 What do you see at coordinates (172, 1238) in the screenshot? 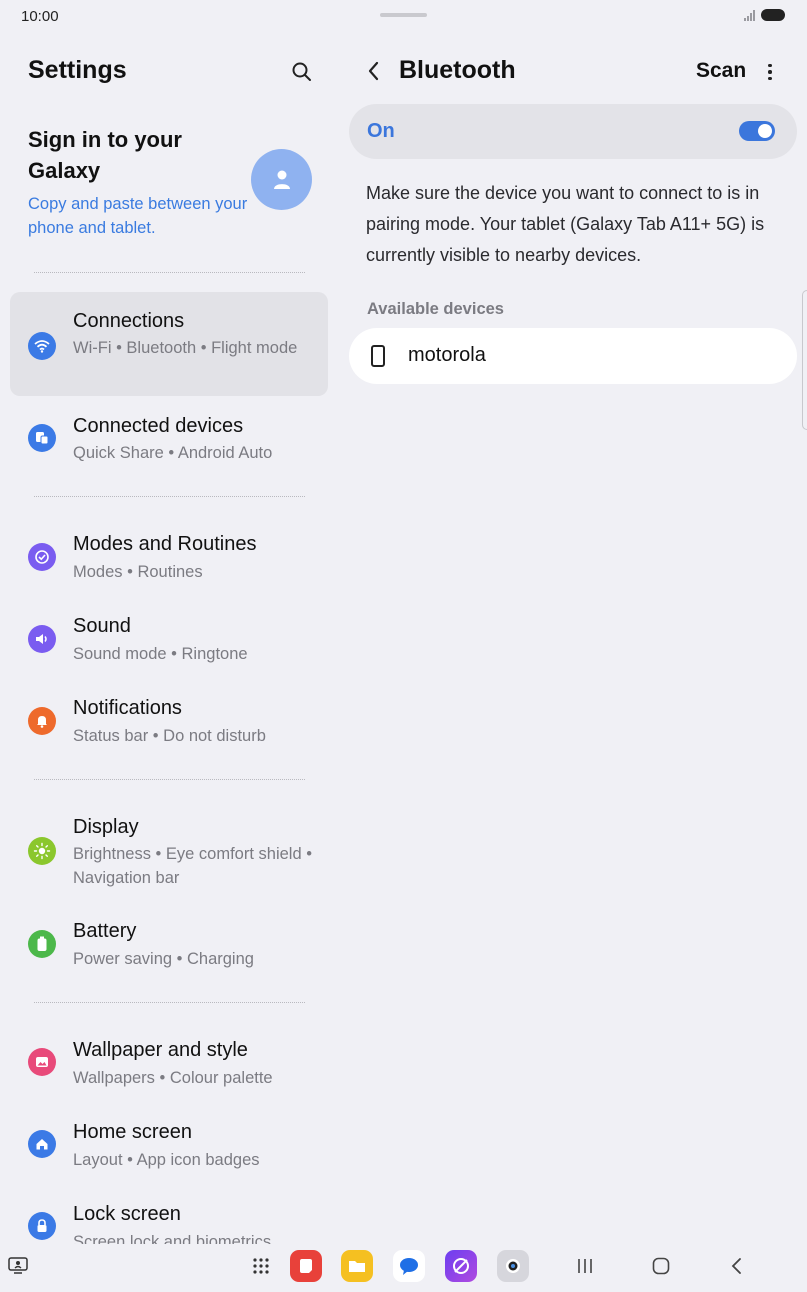
I see `menu-item-sub: Screen lock and biometrics` at bounding box center [172, 1238].